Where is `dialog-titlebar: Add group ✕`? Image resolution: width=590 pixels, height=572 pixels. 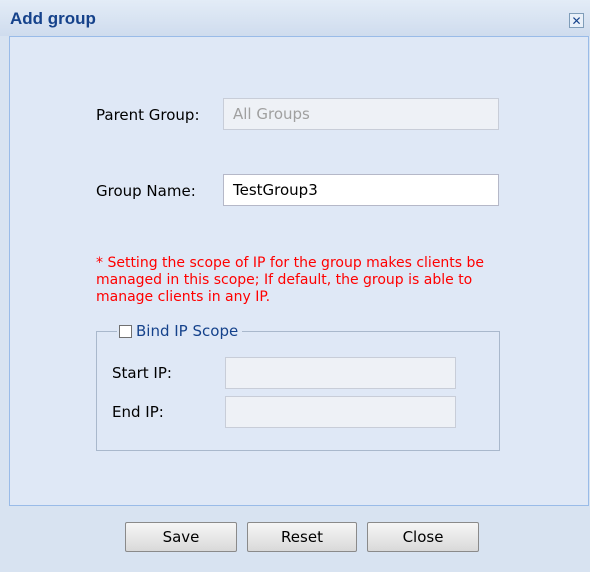 dialog-titlebar: Add group ✕ is located at coordinates (295, 18).